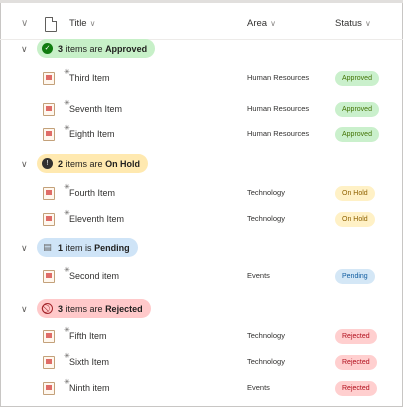 Image resolution: width=403 pixels, height=407 pixels. Describe the element at coordinates (47, 308) in the screenshot. I see `blocked-icon: ⃠` at that location.